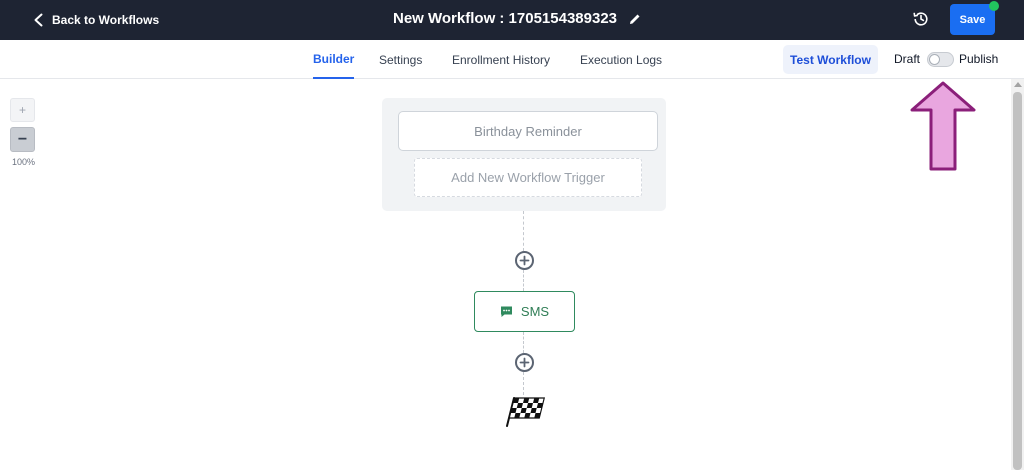 The height and width of the screenshot is (470, 1024). I want to click on test-workflow-button: Test Workflow, so click(830, 59).